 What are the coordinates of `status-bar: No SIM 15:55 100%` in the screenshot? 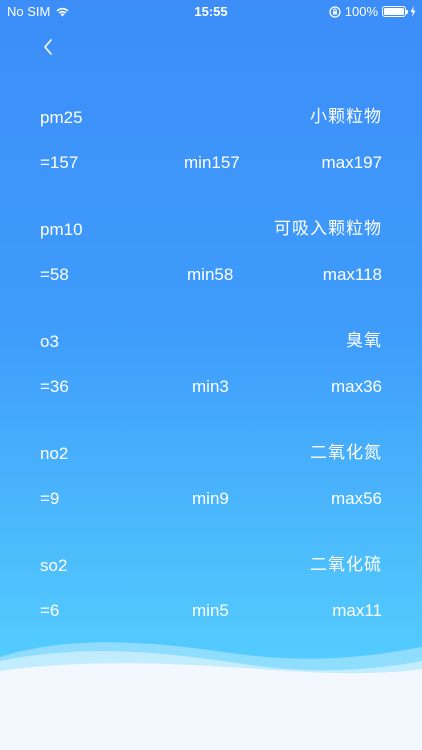 It's located at (211, 11).